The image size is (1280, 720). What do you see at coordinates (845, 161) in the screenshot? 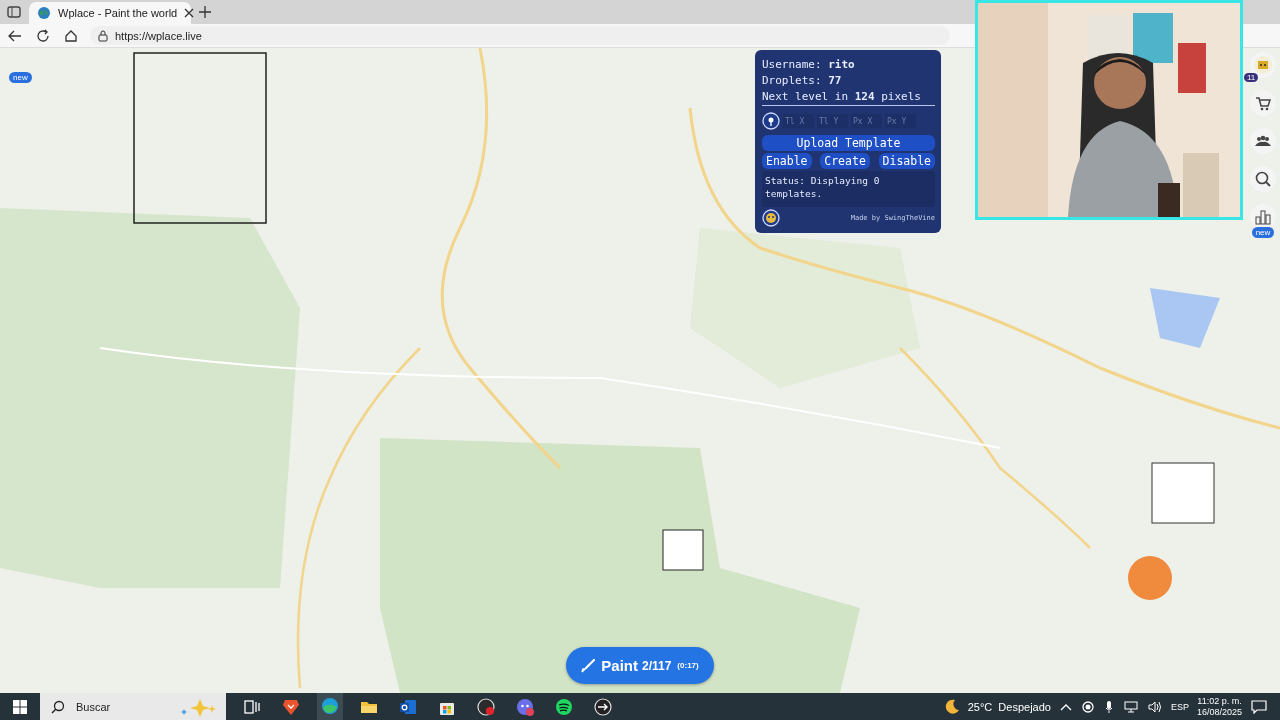
I see `action-button: Create` at bounding box center [845, 161].